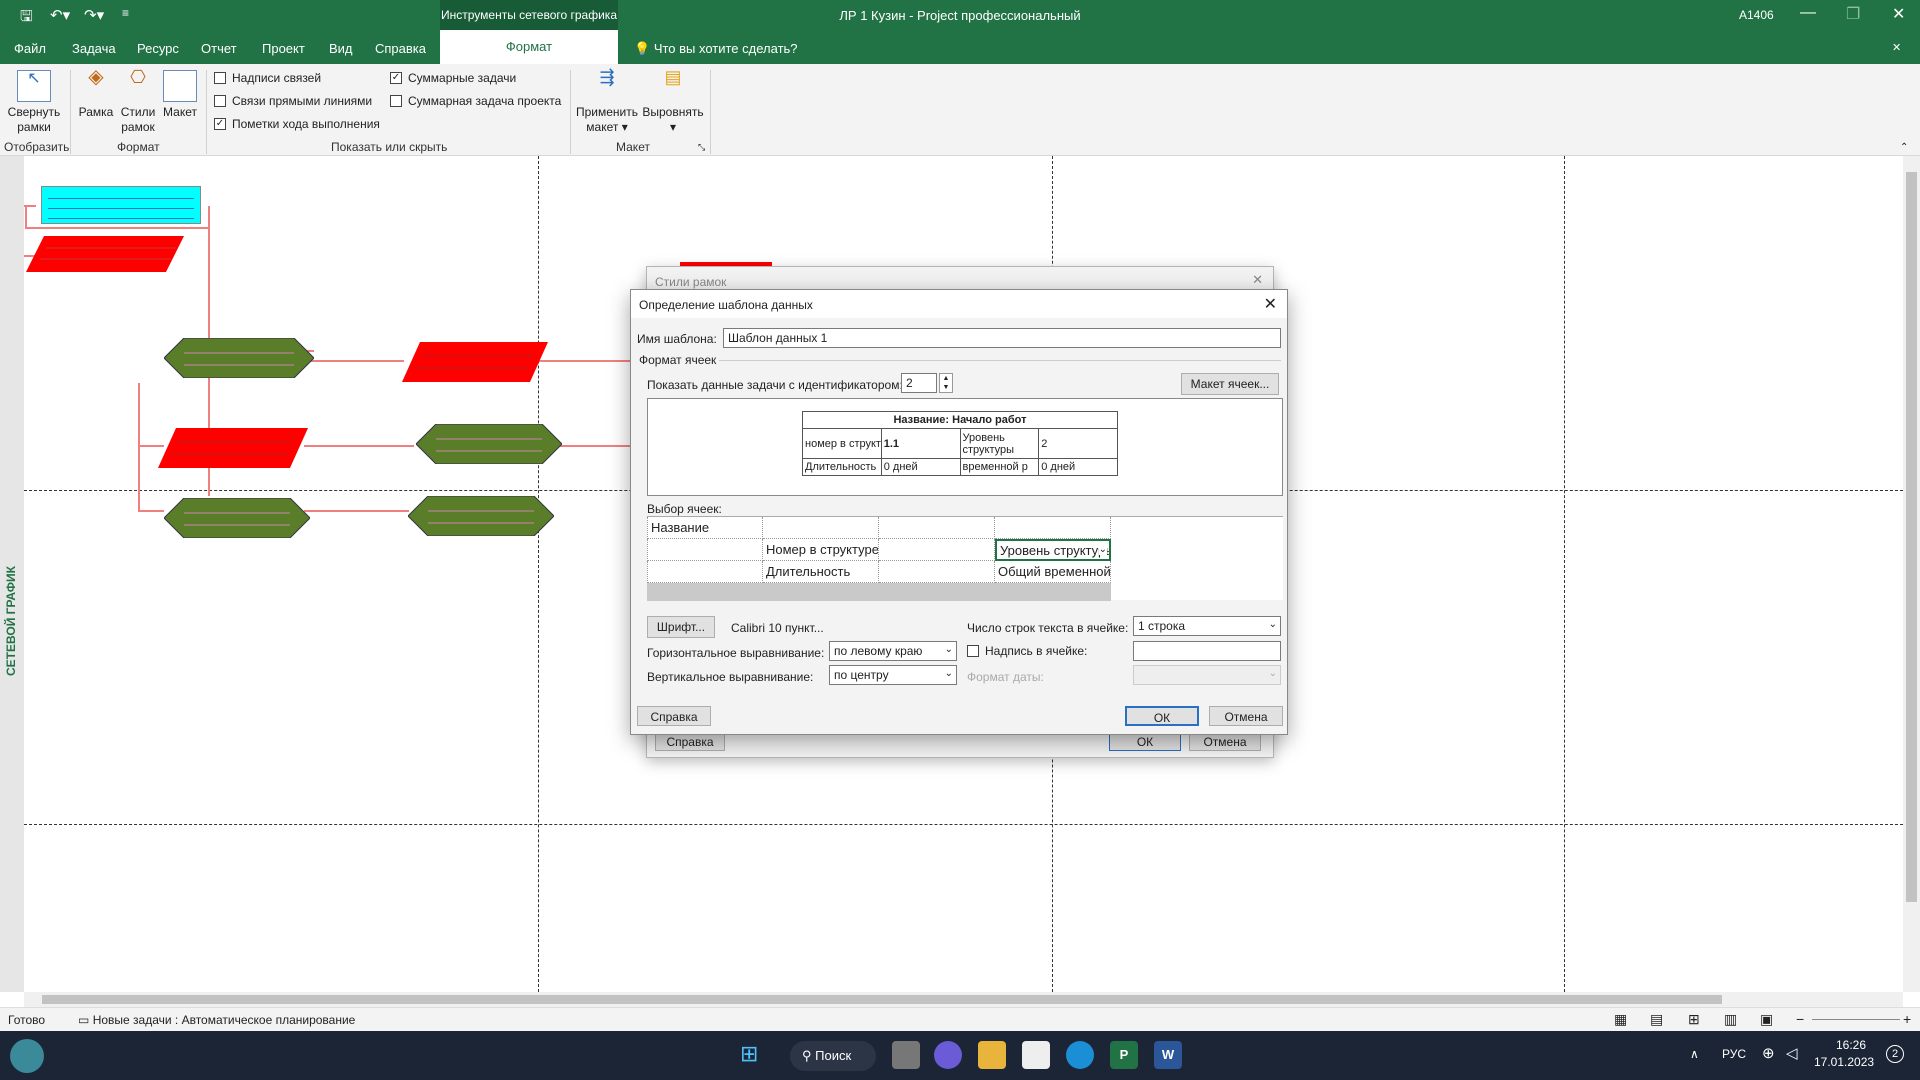  What do you see at coordinates (678, 360) in the screenshot?
I see `cell-format-label: Формат ячеек` at bounding box center [678, 360].